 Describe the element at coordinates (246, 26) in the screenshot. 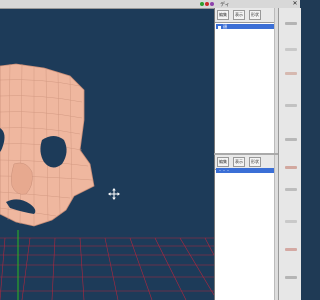

I see `object-list-item: 顔` at that location.